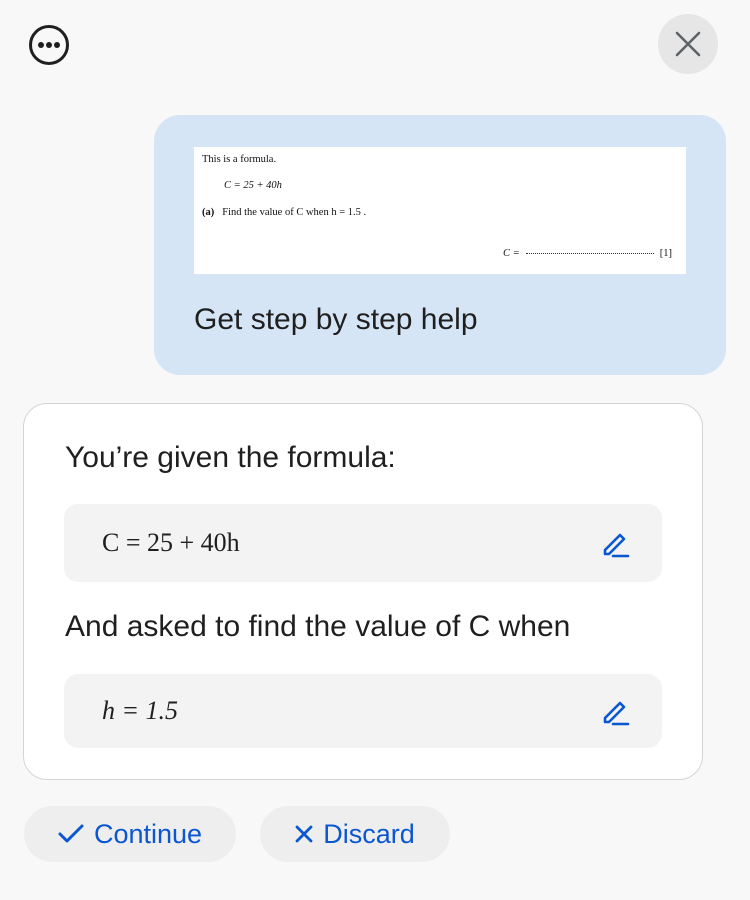  I want to click on more-options-button, so click(49, 45).